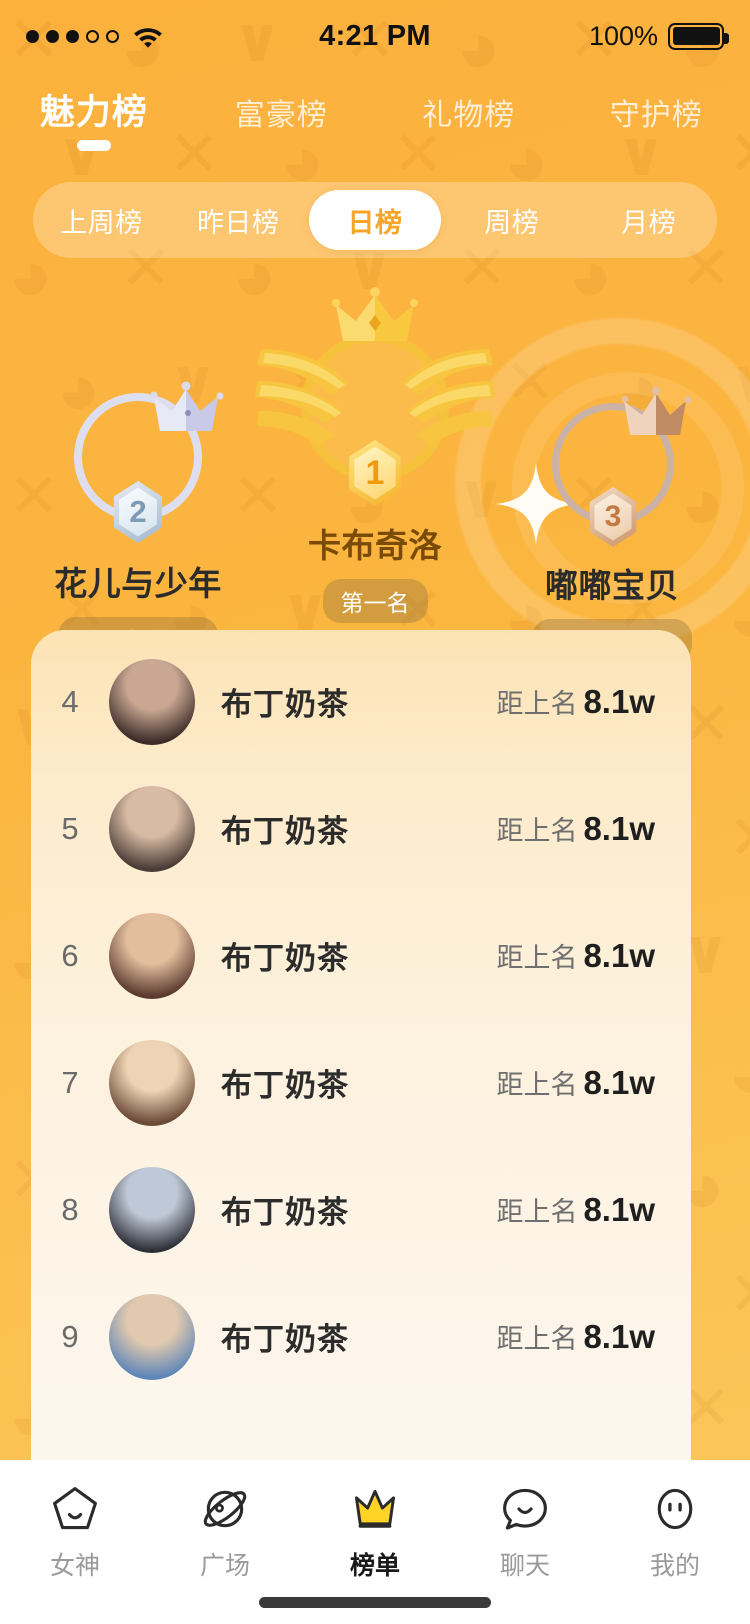 Image resolution: width=750 pixels, height=1624 pixels. Describe the element at coordinates (361, 828) in the screenshot. I see `ranking-list-row: 5 布丁奶茶 距上名 8.1w` at that location.